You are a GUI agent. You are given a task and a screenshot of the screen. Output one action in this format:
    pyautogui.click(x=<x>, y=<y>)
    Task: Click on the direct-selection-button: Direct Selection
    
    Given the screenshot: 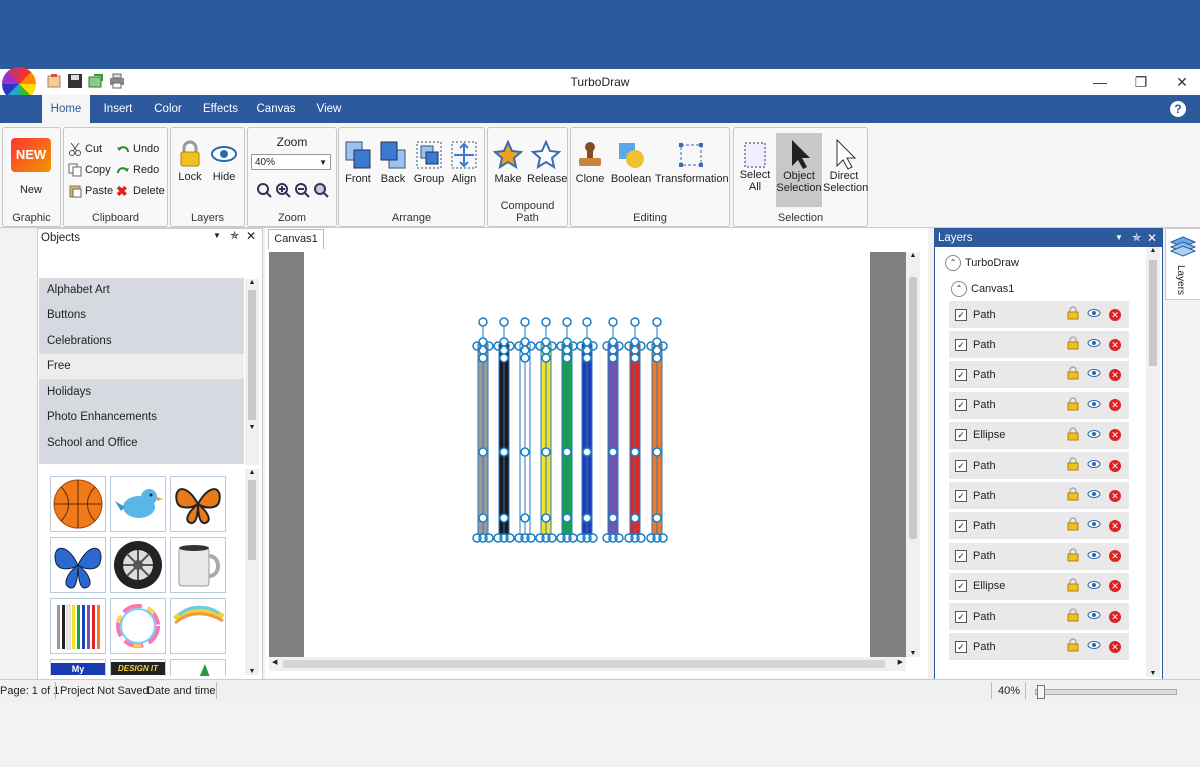 What is the action you would take?
    pyautogui.click(x=845, y=163)
    